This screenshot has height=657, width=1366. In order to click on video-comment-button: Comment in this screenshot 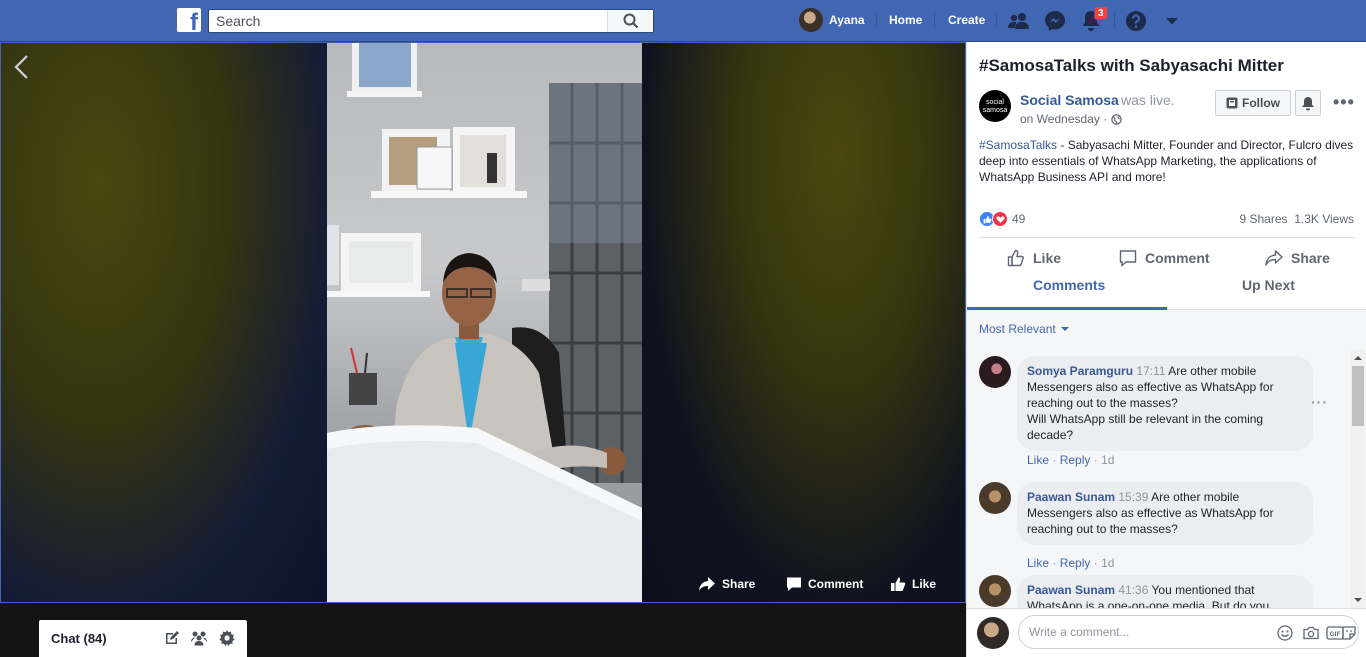, I will do `click(824, 584)`.